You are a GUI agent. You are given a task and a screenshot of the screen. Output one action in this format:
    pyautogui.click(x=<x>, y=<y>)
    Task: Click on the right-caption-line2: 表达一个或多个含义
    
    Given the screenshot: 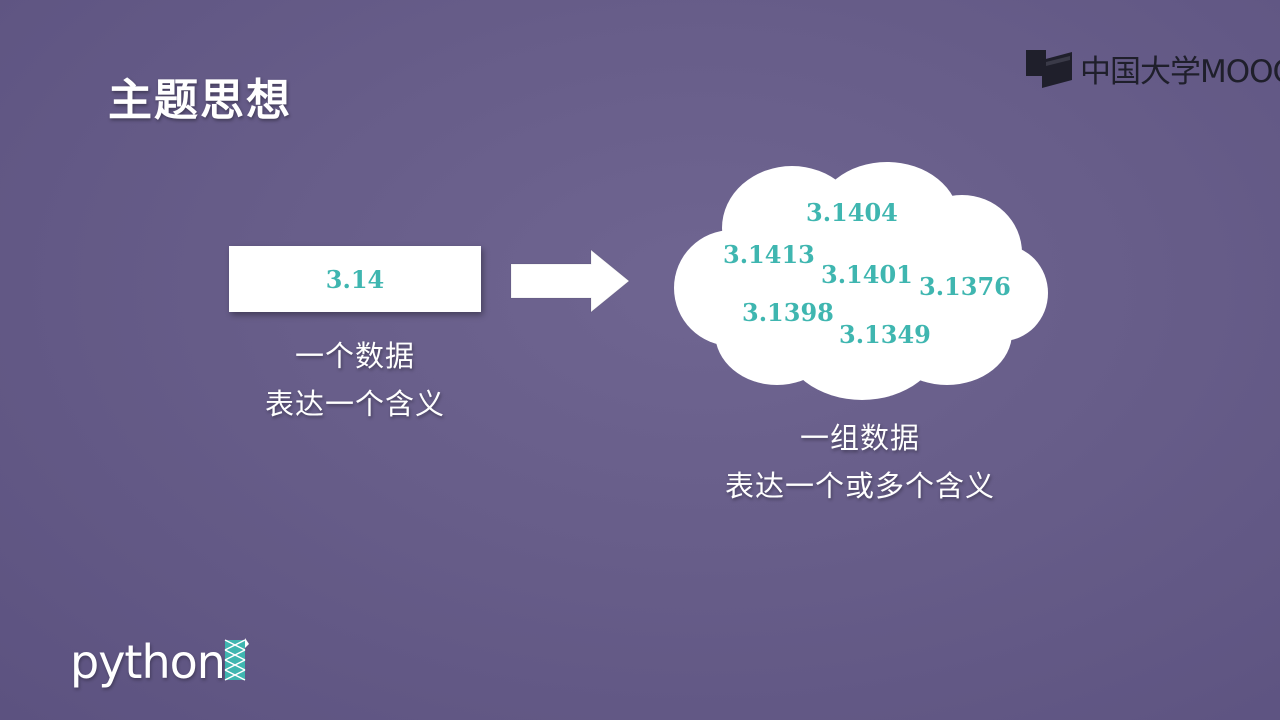 What is the action you would take?
    pyautogui.click(x=859, y=486)
    